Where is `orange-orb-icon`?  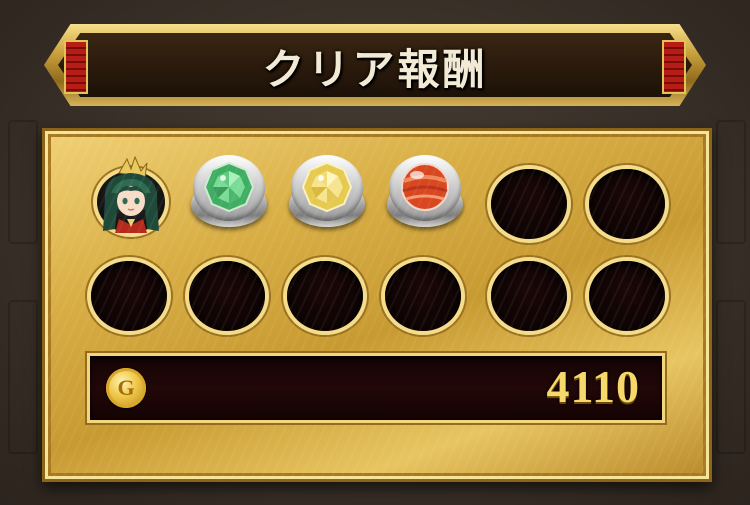 orange-orb-icon is located at coordinates (425, 187).